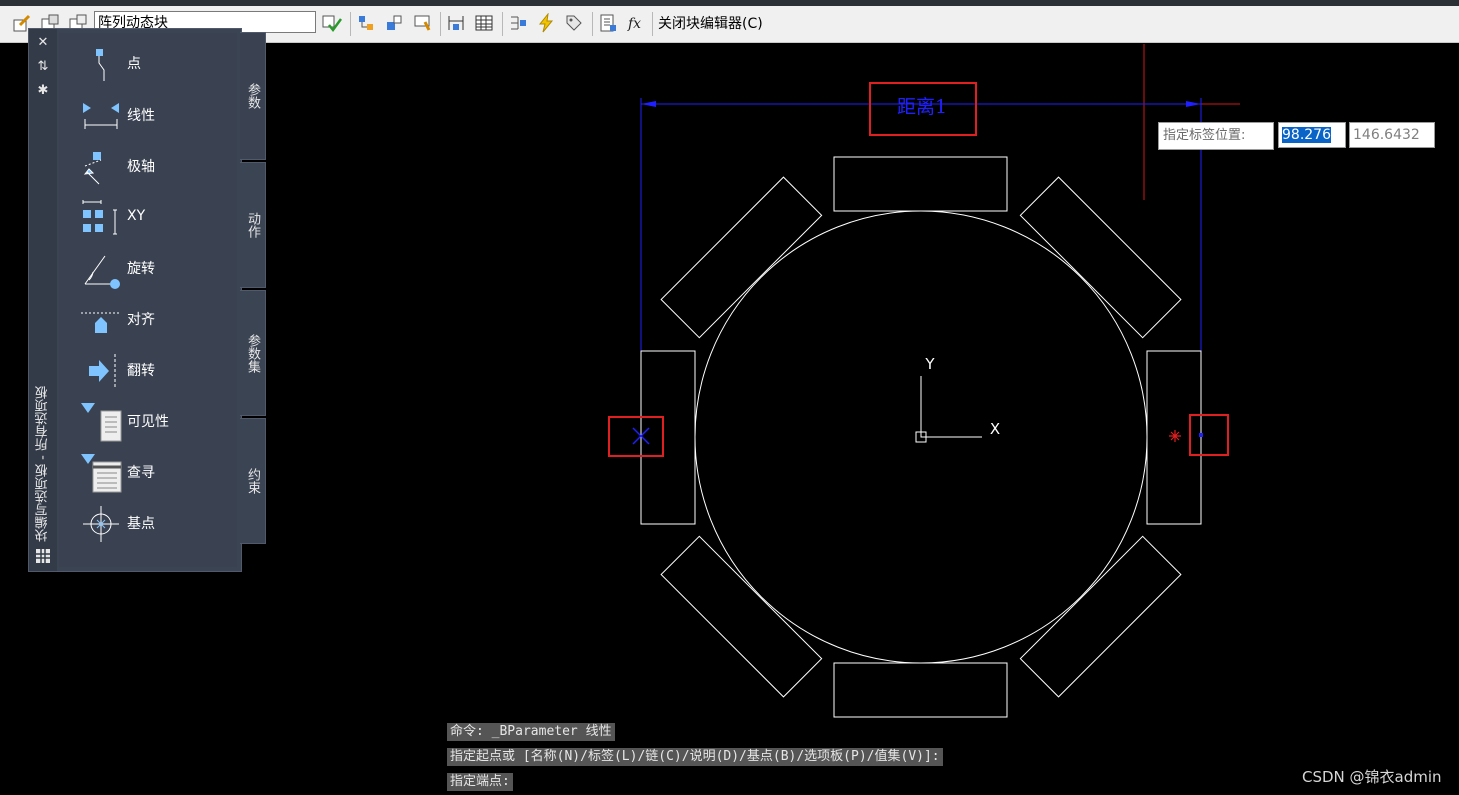 This screenshot has width=1459, height=795. What do you see at coordinates (102, 272) in the screenshot?
I see `rotation-parameter-icon` at bounding box center [102, 272].